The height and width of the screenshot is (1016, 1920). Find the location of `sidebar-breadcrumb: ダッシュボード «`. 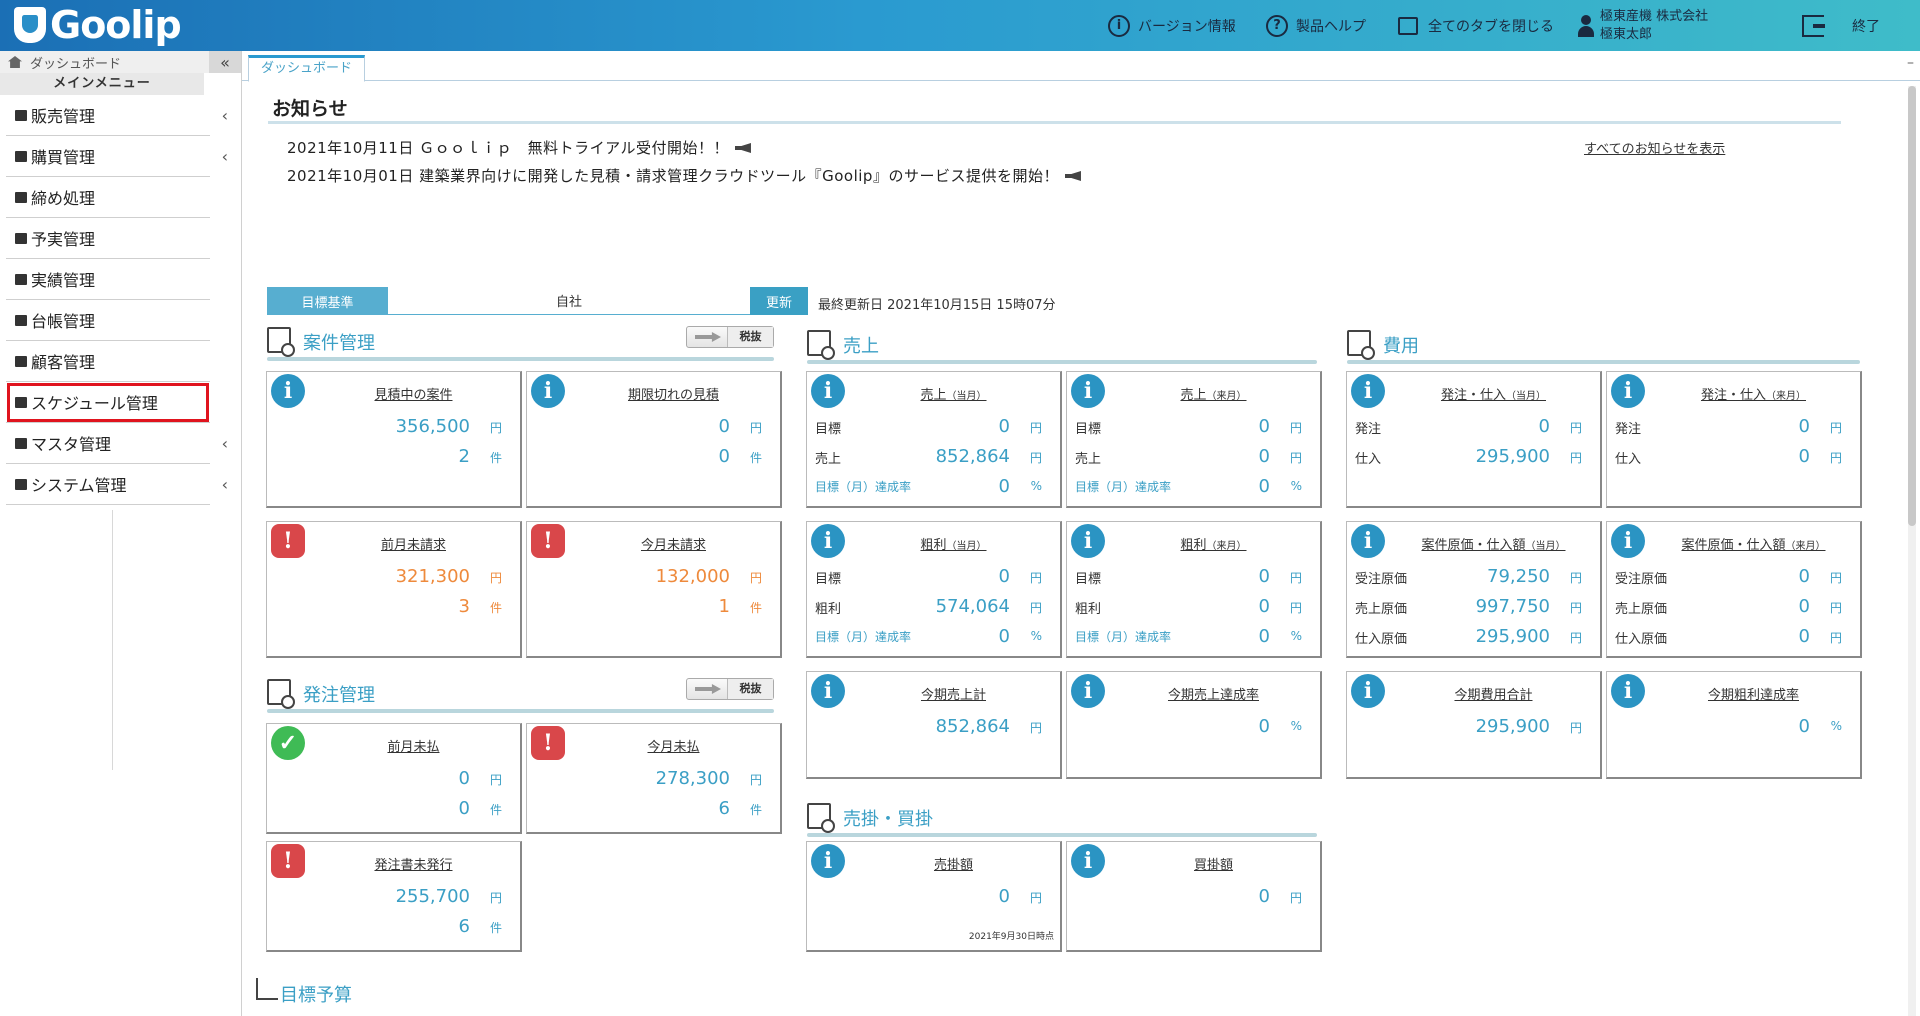

sidebar-breadcrumb: ダッシュボード « is located at coordinates (120, 62).